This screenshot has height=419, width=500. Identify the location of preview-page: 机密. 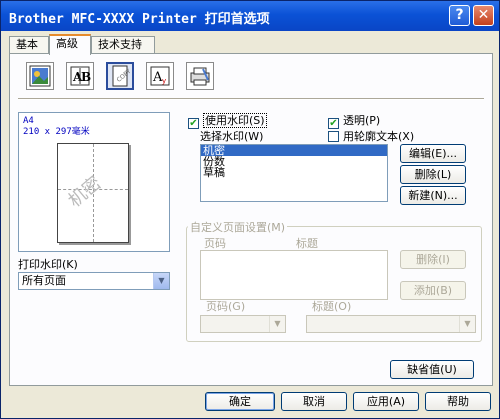
(93, 193).